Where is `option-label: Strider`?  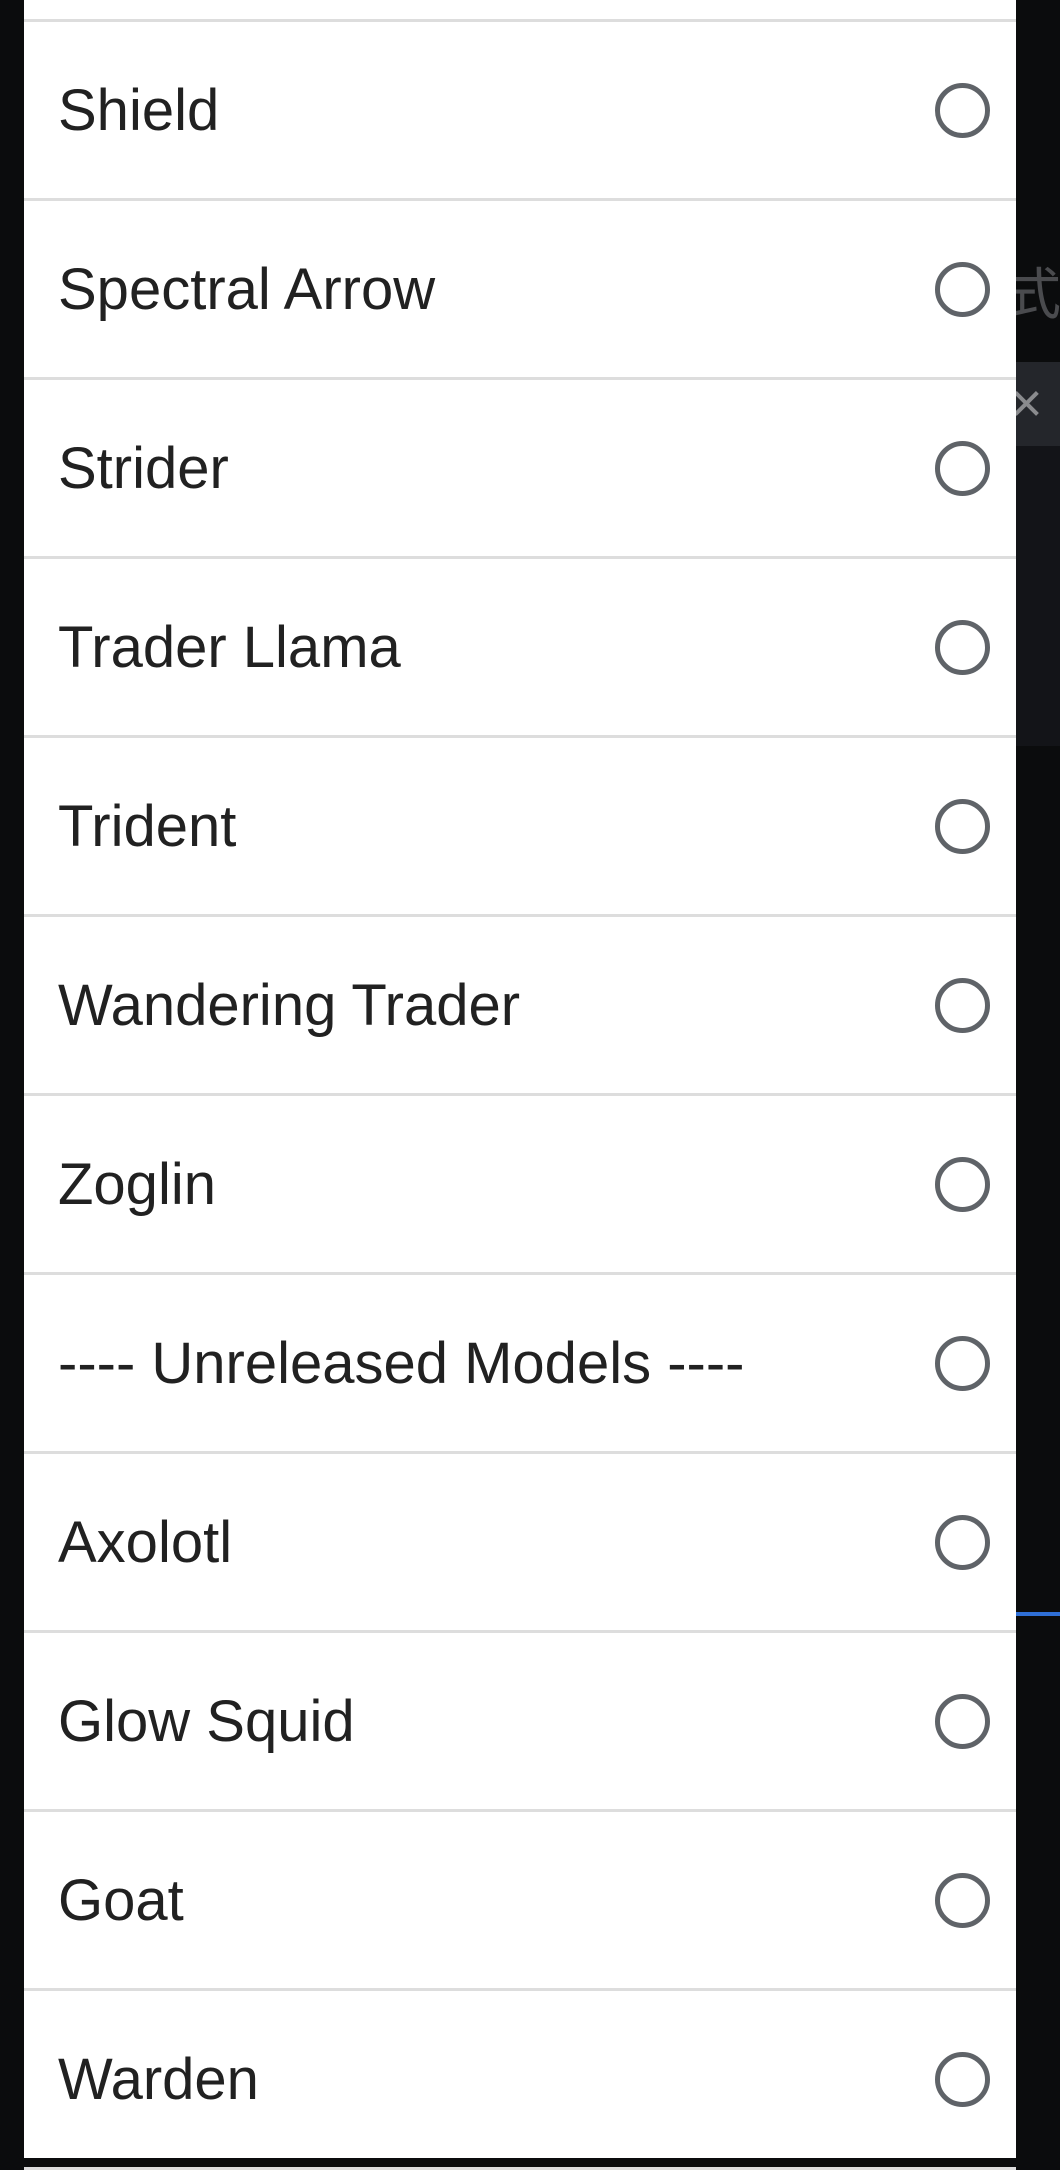
option-label: Strider is located at coordinates (143, 468).